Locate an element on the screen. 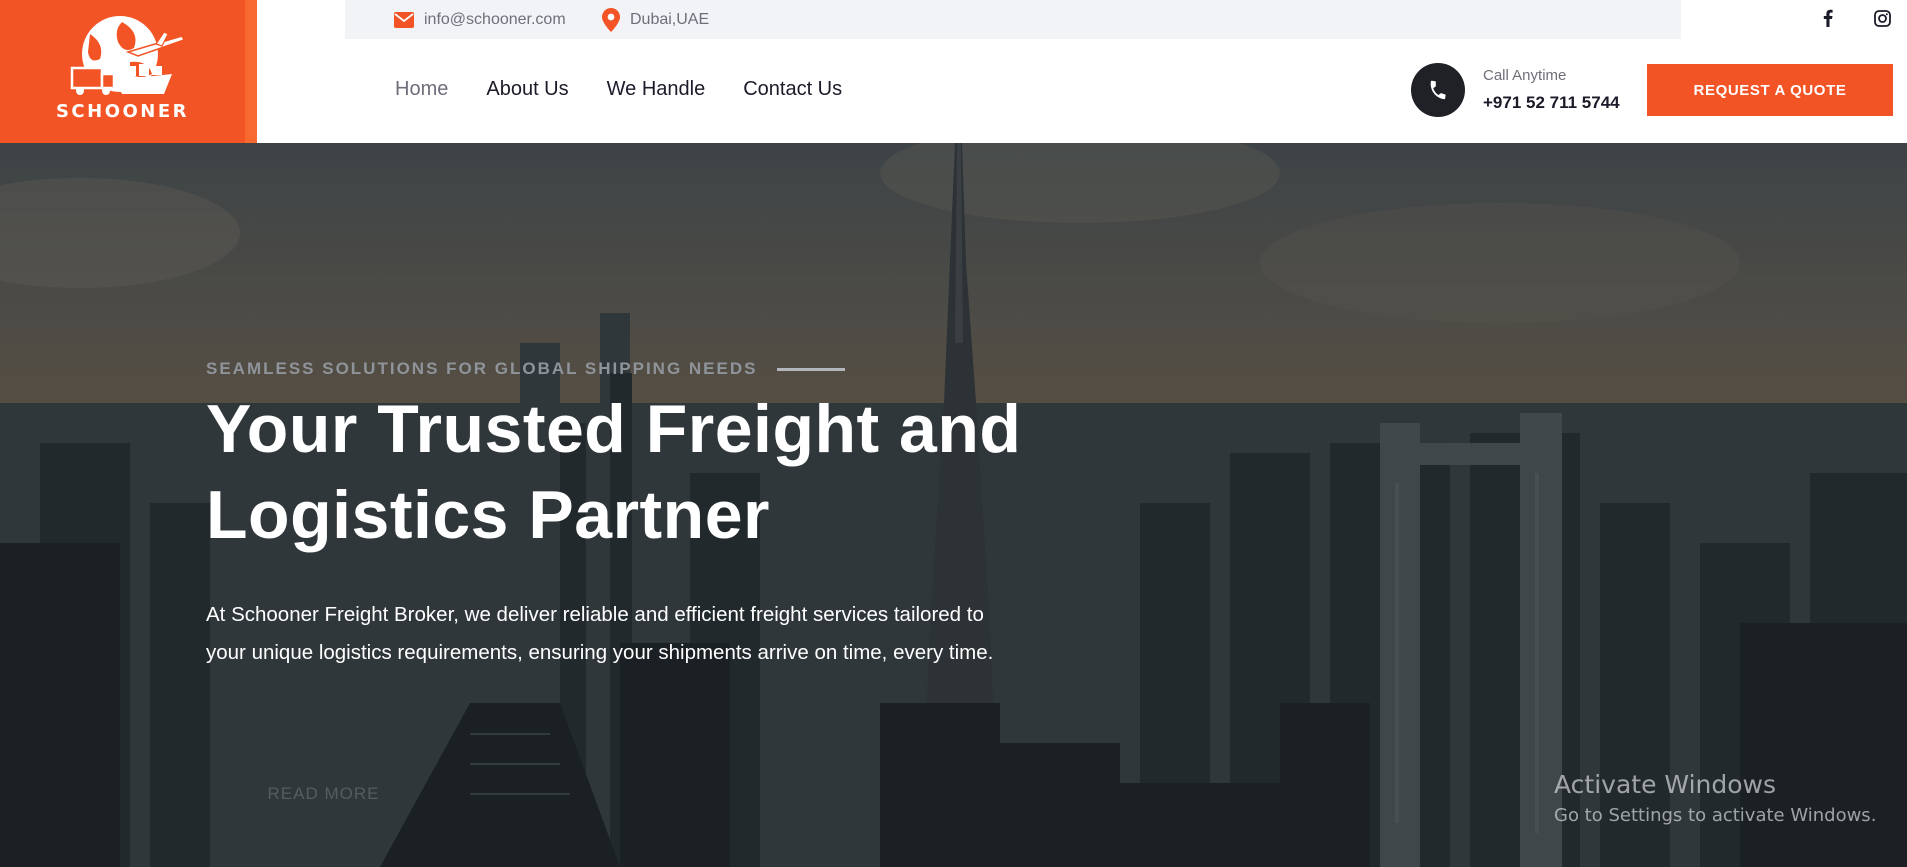 The height and width of the screenshot is (867, 1907). logo-accent-strip is located at coordinates (251, 71).